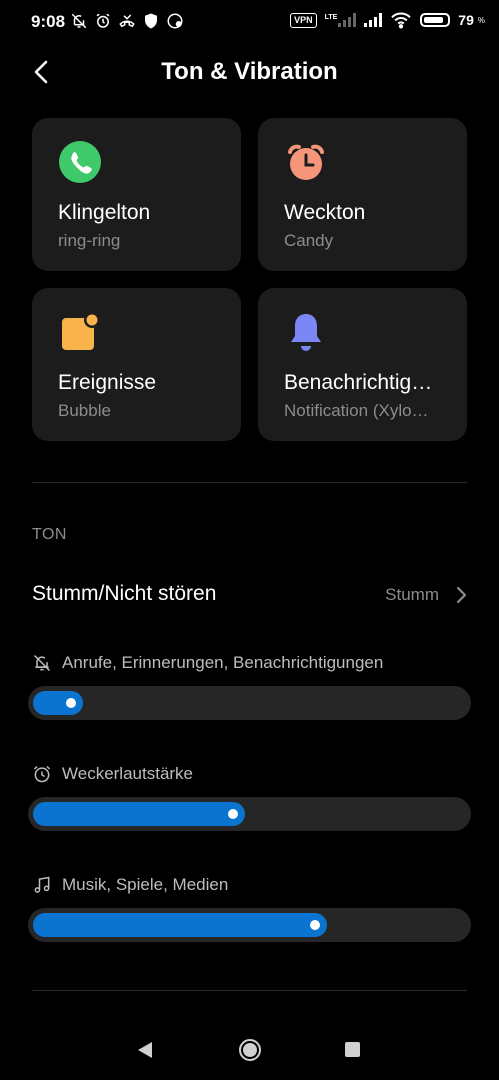 This screenshot has width=499, height=1080. I want to click on volume-label-alarm: Weckerlautstärke, so click(112, 774).